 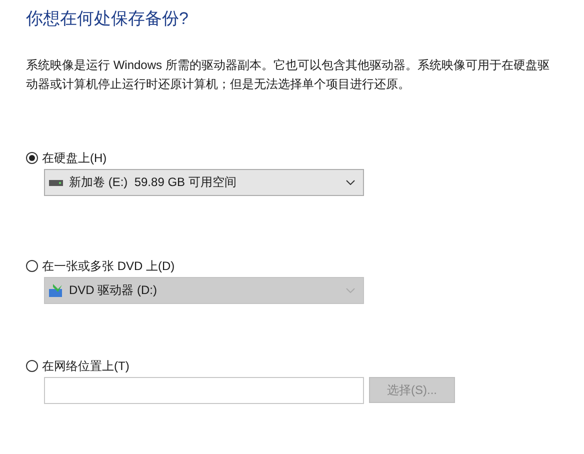 What do you see at coordinates (66, 158) in the screenshot?
I see `radio-option: 在硬盘上(H)` at bounding box center [66, 158].